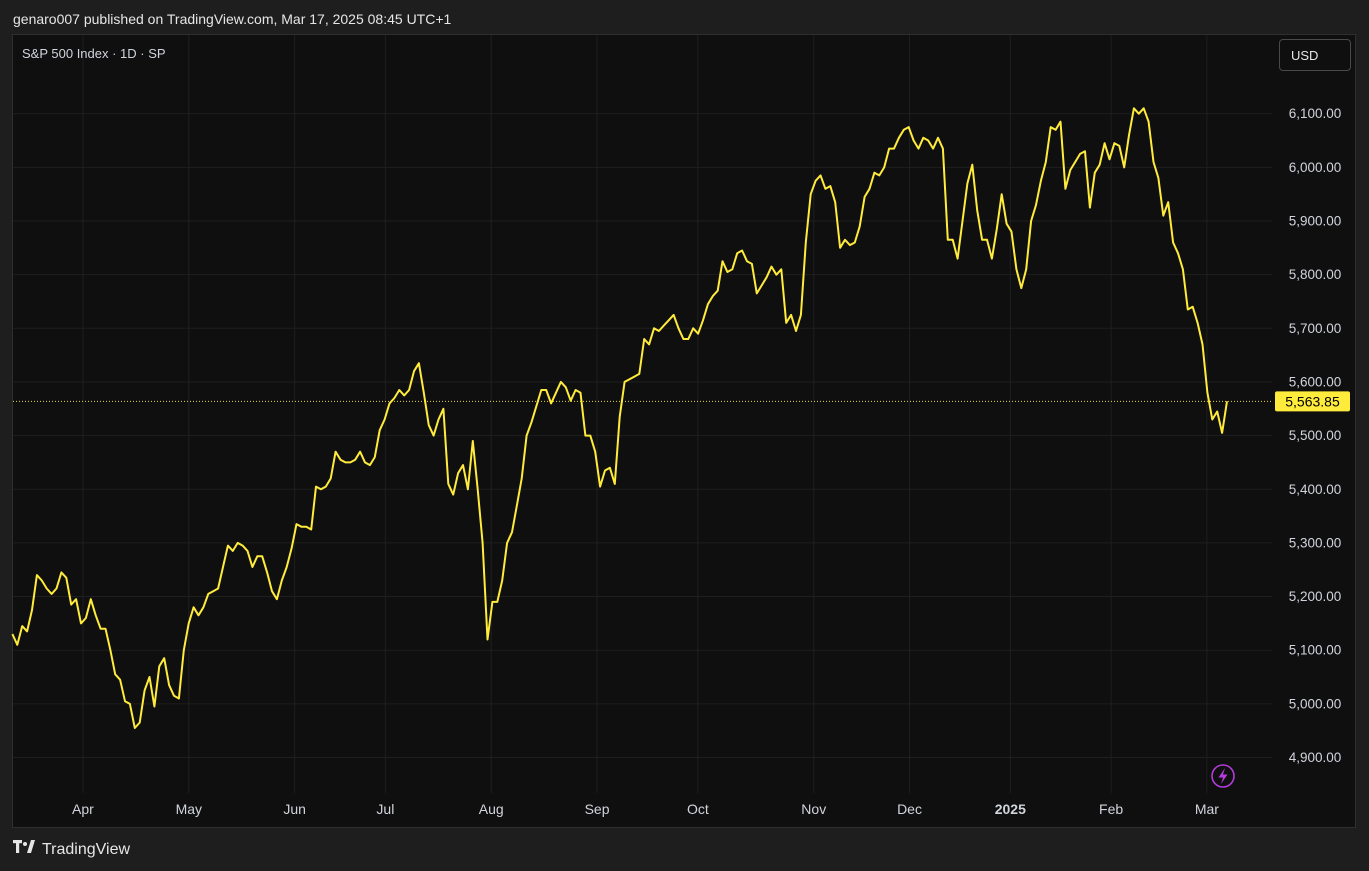 The height and width of the screenshot is (871, 1369). I want to click on y-tick-label: 5,000.00, so click(1315, 703).